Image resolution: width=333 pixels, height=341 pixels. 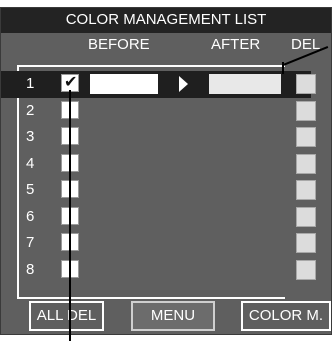 I want to click on arrow-right-icon, so click(x=183, y=84).